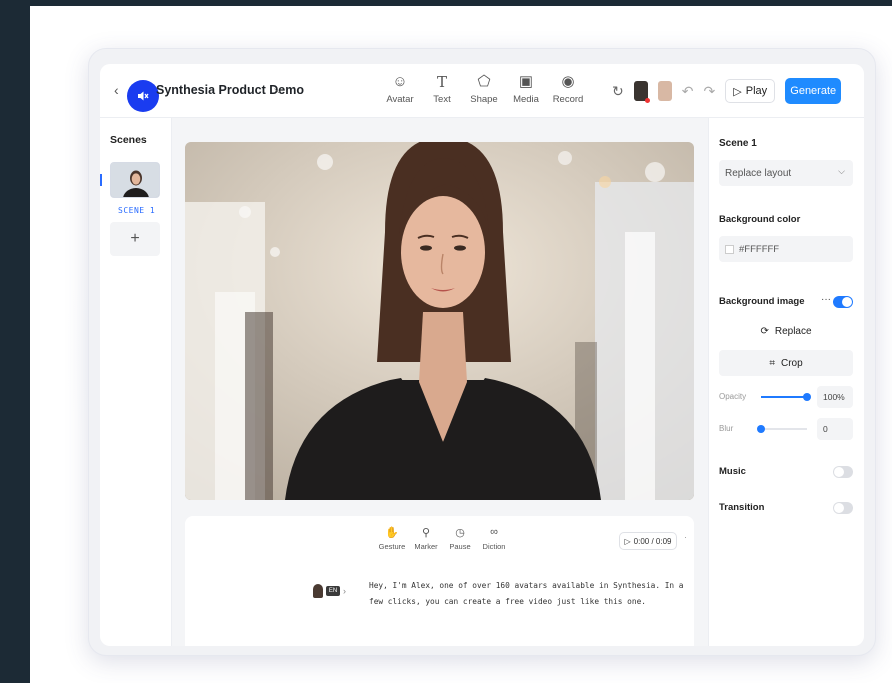 The width and height of the screenshot is (892, 683). What do you see at coordinates (318, 591) in the screenshot?
I see `voice-avatar-icon` at bounding box center [318, 591].